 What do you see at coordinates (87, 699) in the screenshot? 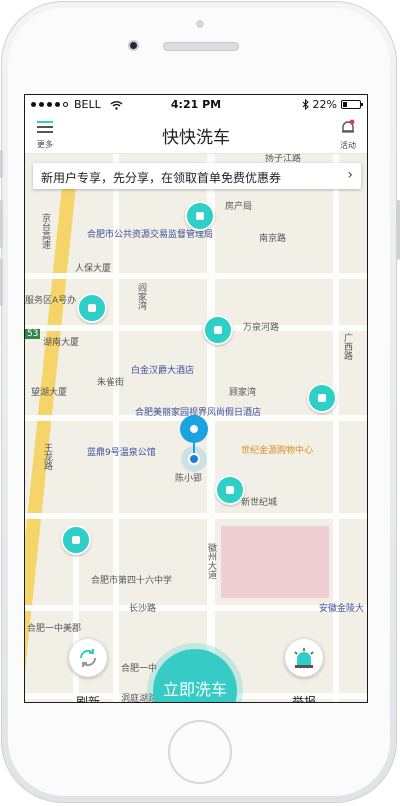
I see `refresh-label: 刷新` at bounding box center [87, 699].